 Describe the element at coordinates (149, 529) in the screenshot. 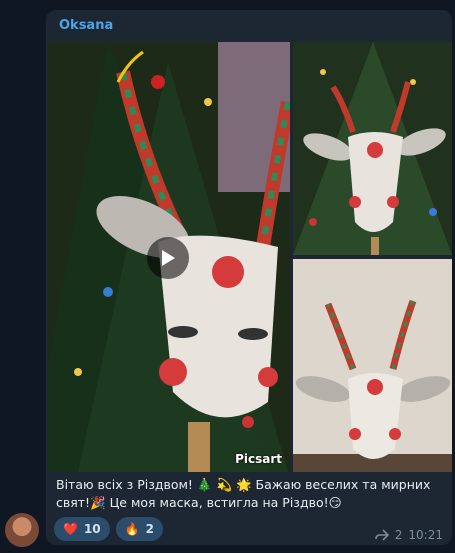

I see `reaction-count: 2` at that location.